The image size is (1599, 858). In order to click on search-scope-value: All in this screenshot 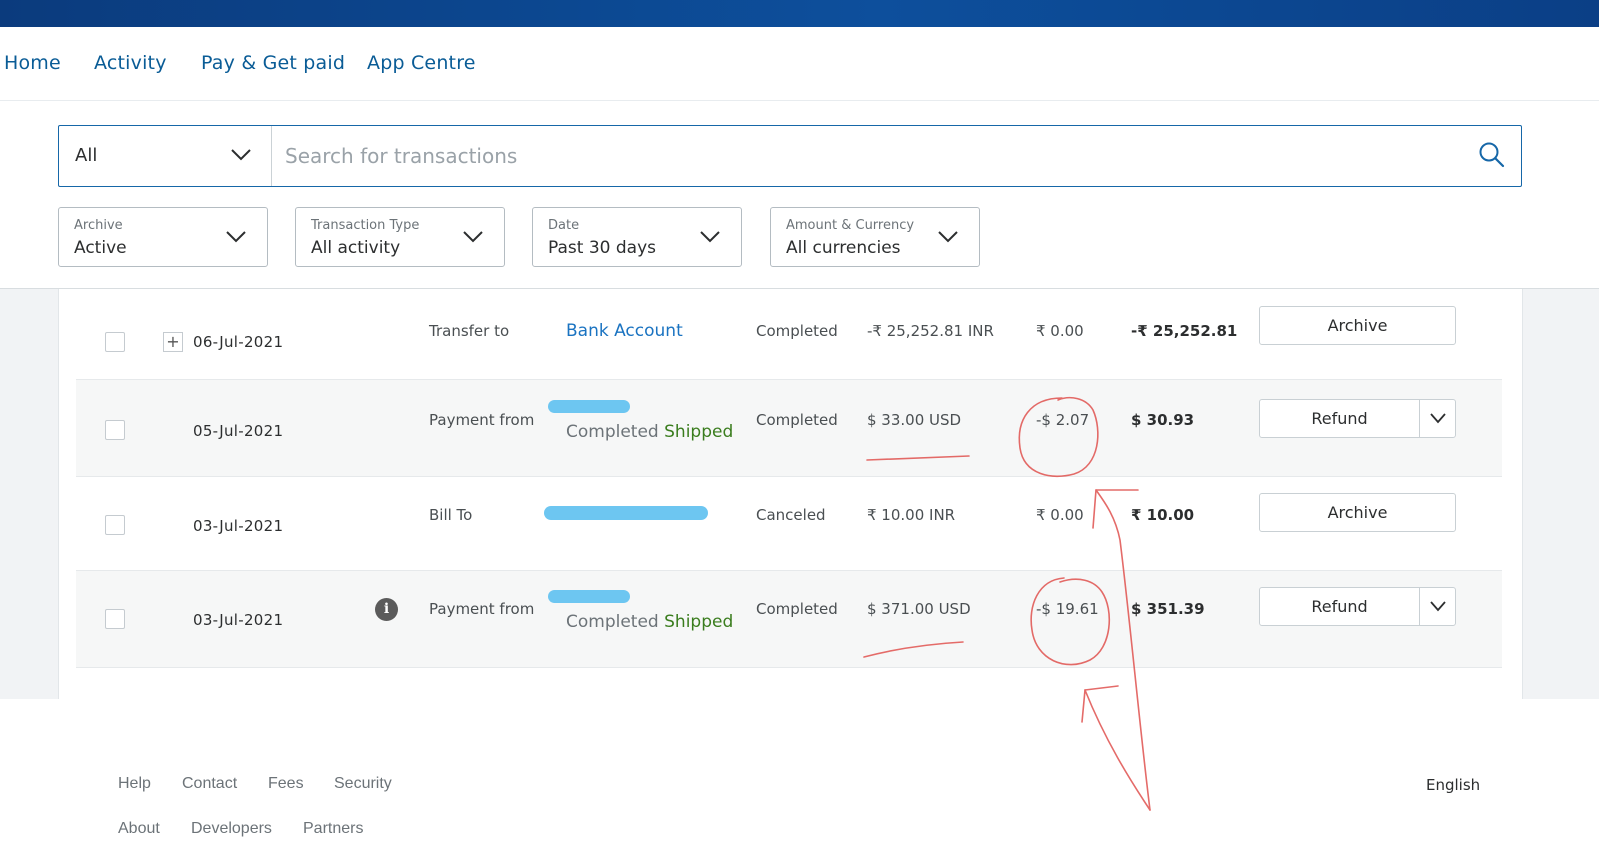, I will do `click(86, 155)`.